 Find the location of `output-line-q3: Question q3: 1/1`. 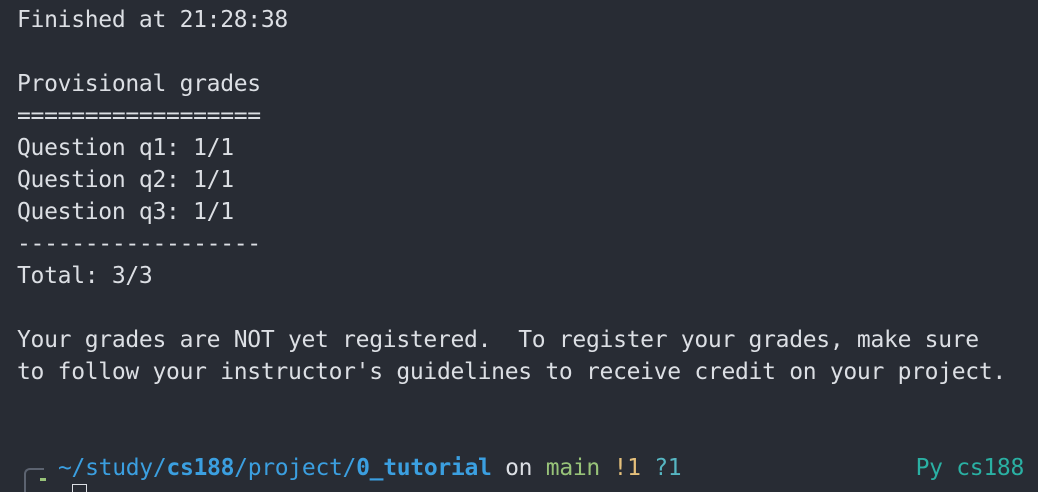

output-line-q3: Question q3: 1/1 is located at coordinates (125, 212).